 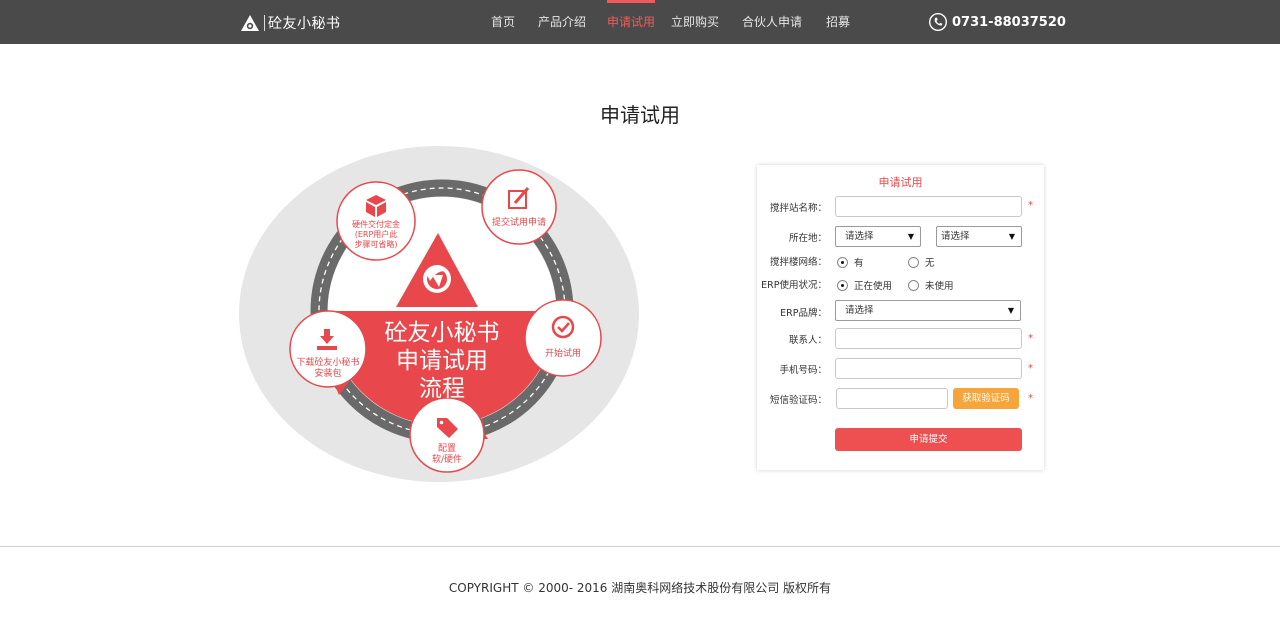 I want to click on station-name-label: 搅拌站名称：, so click(x=798, y=208).